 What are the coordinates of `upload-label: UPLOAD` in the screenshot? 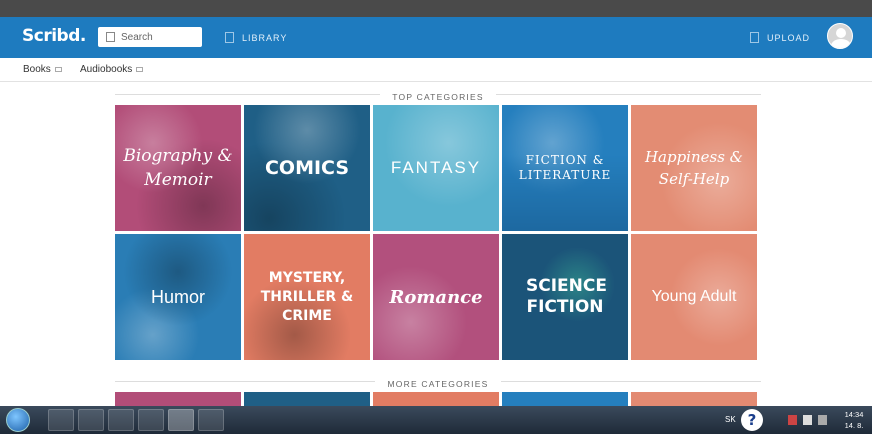 It's located at (789, 38).